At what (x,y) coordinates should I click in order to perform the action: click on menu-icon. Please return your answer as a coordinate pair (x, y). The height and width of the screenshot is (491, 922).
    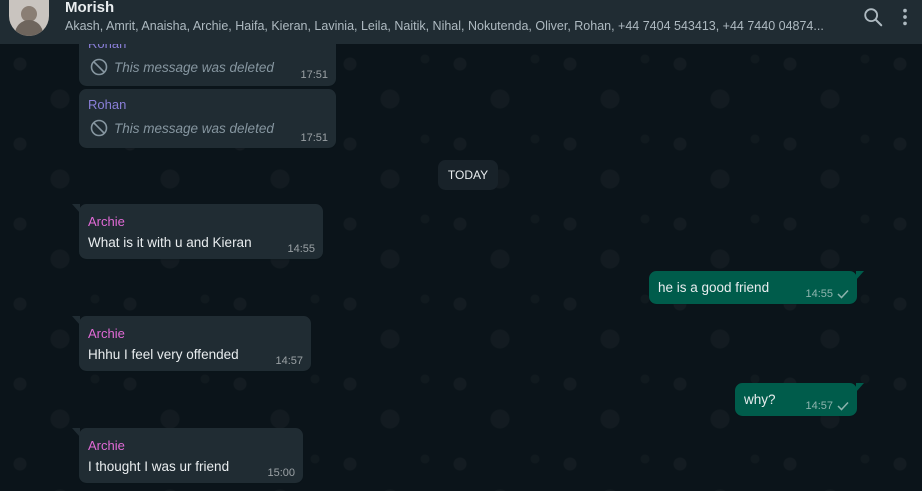
    Looking at the image, I should click on (905, 17).